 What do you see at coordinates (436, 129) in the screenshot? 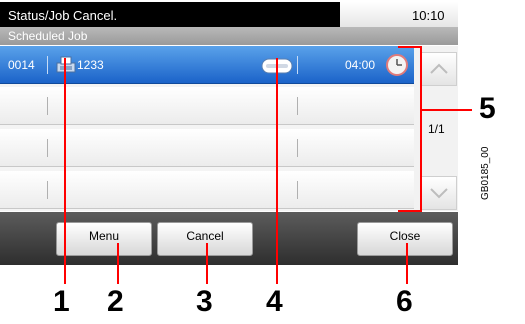
I see `page-indicator: 1/1` at bounding box center [436, 129].